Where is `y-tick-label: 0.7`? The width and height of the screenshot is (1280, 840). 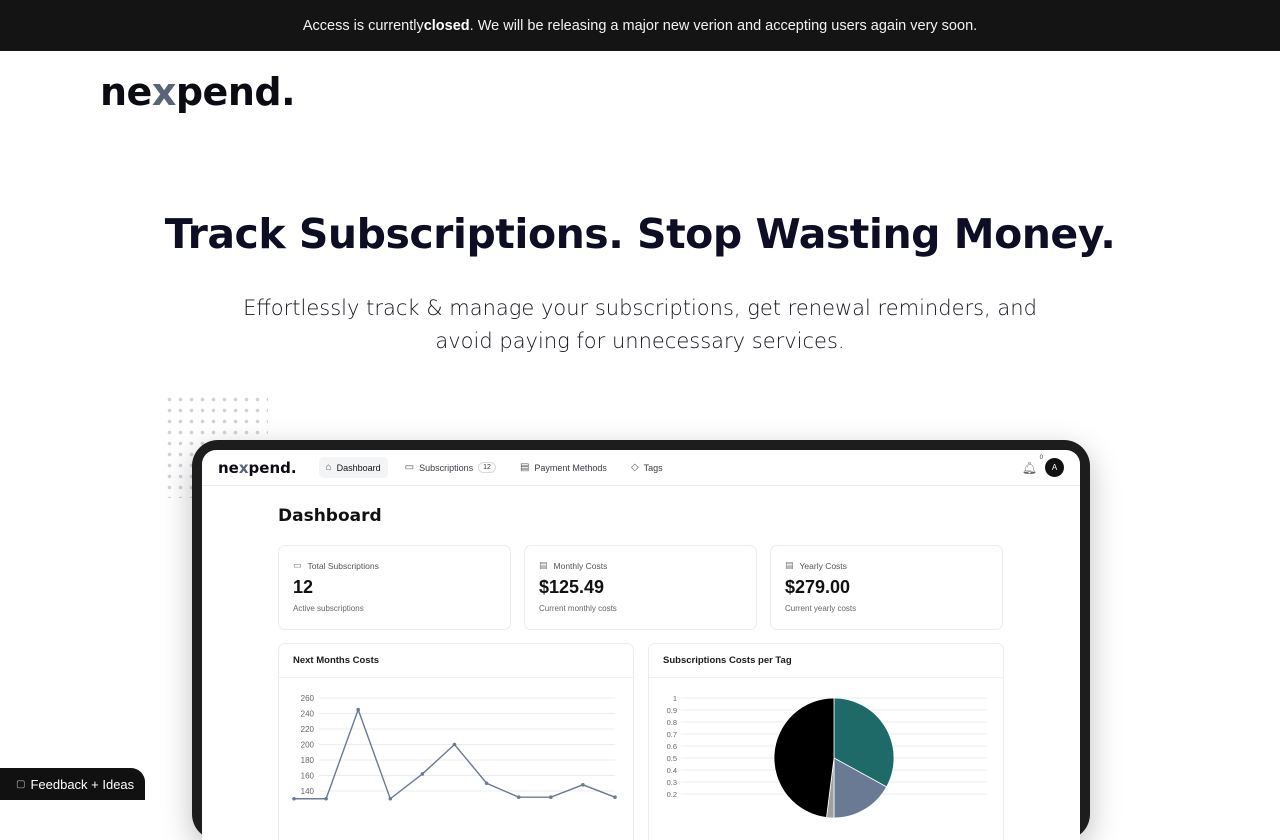 y-tick-label: 0.7 is located at coordinates (672, 734).